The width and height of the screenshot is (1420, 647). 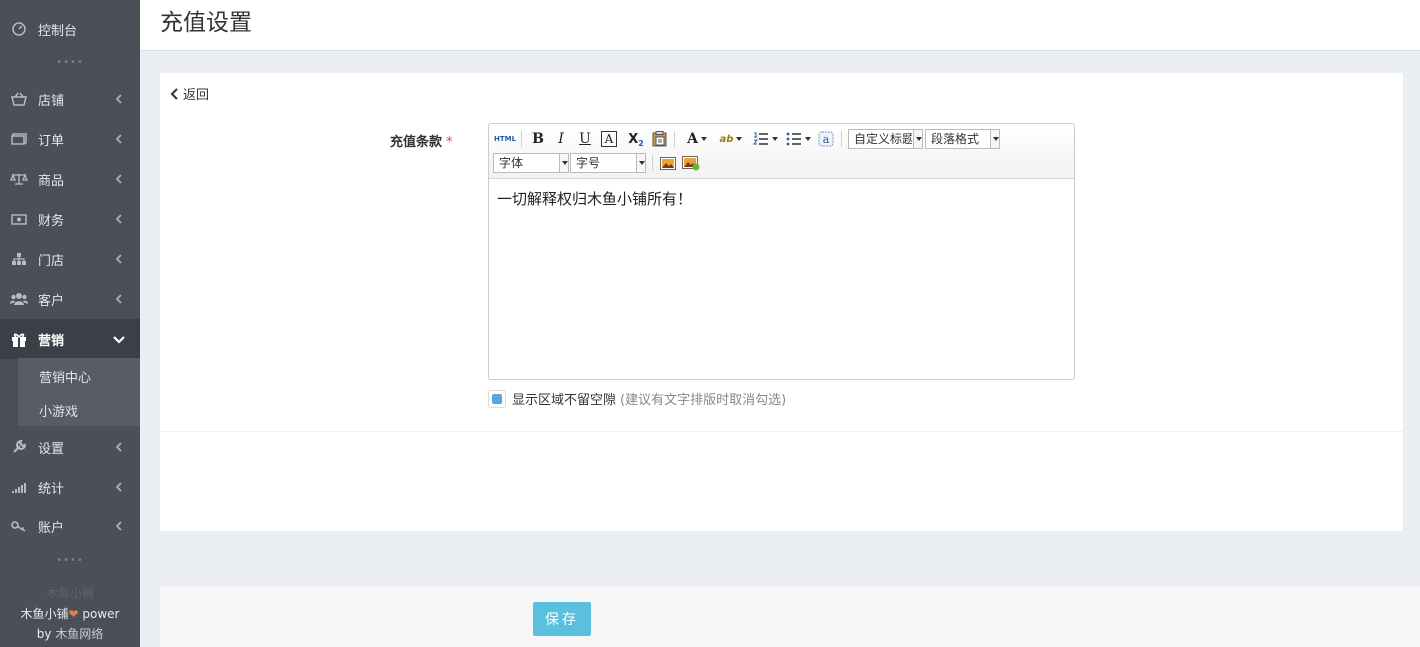 I want to click on key-icon, so click(x=19, y=526).